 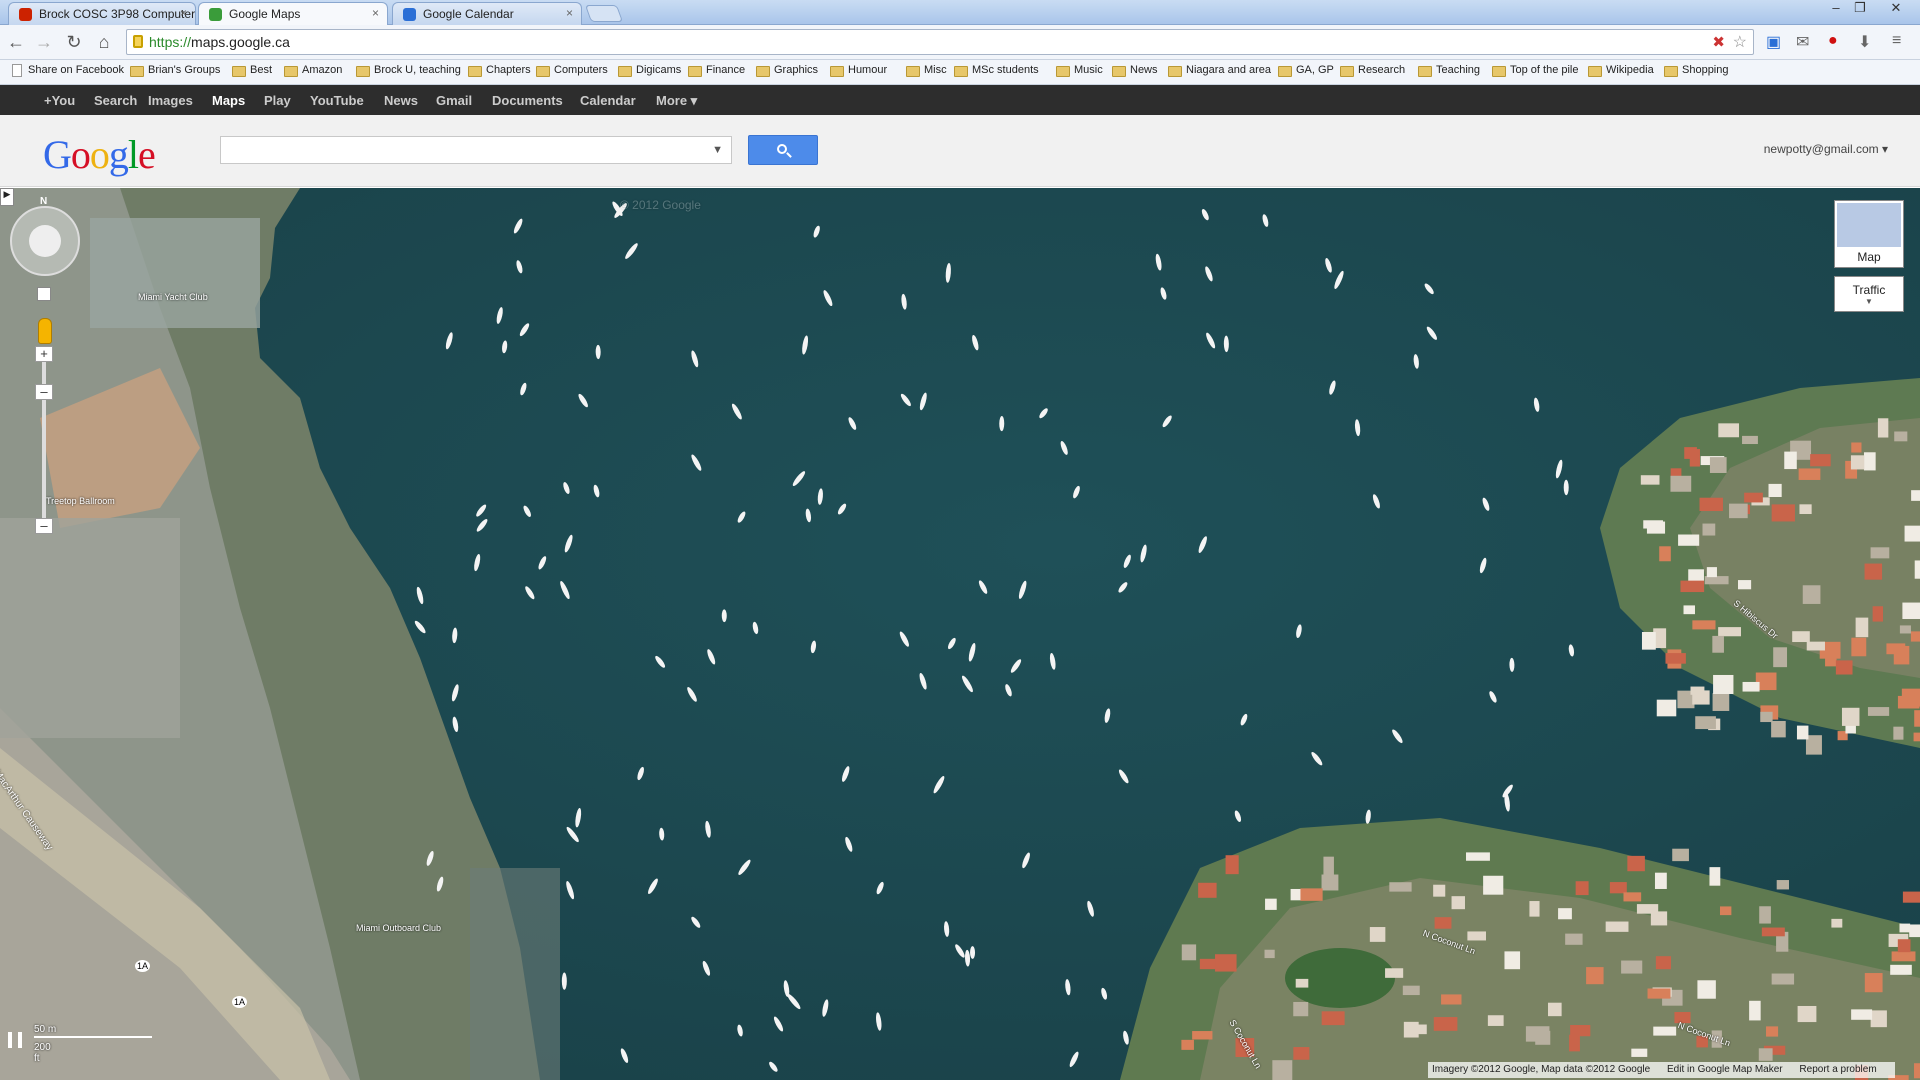 I want to click on pan-arrows-icon, so click(x=45, y=241).